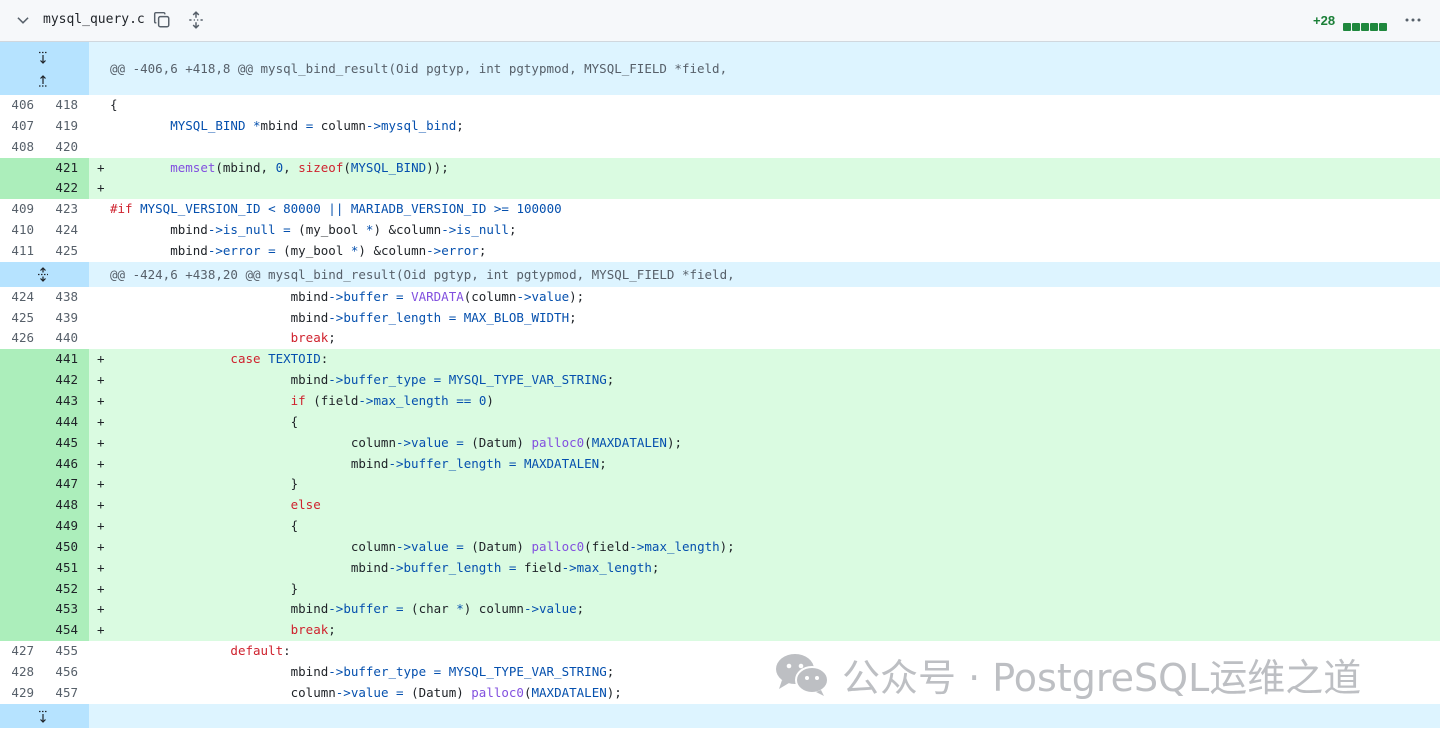 Image resolution: width=1440 pixels, height=729 pixels. What do you see at coordinates (204, 484) in the screenshot?
I see `code-text: }` at bounding box center [204, 484].